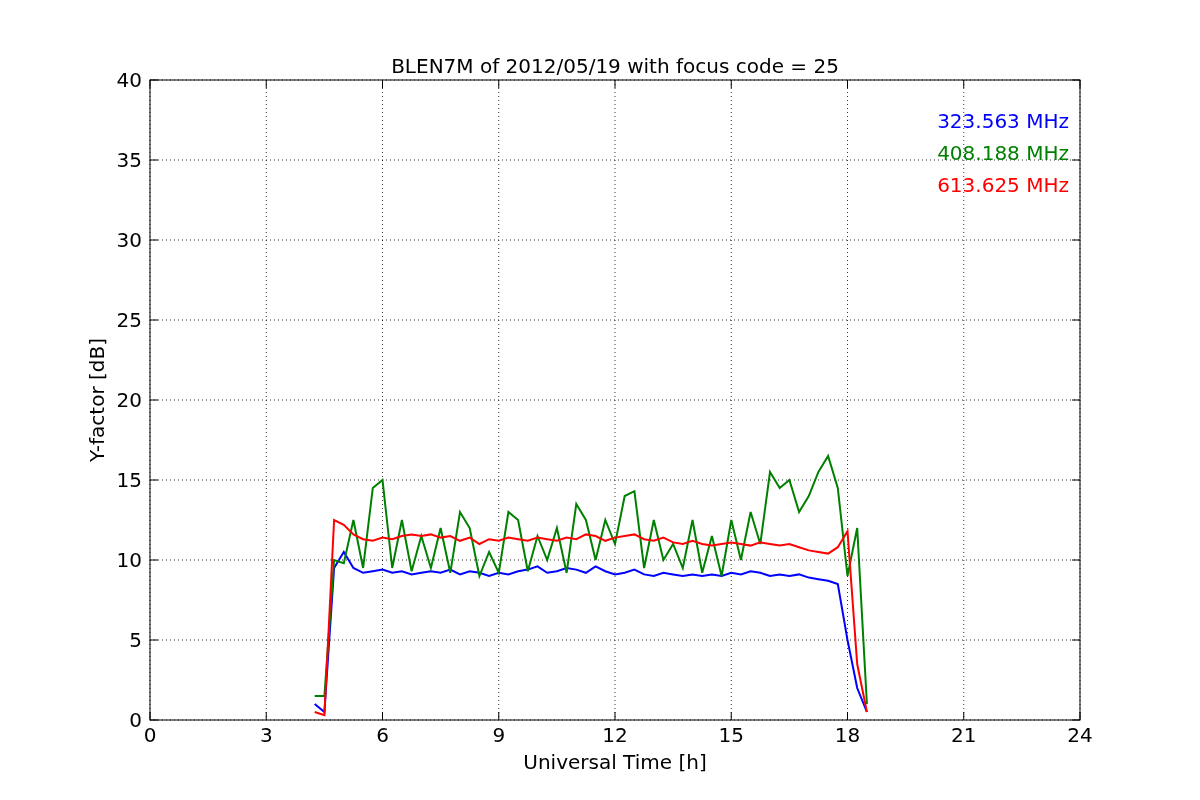 This screenshot has width=1200, height=800. What do you see at coordinates (150, 735) in the screenshot?
I see `x-tick-label: 0` at bounding box center [150, 735].